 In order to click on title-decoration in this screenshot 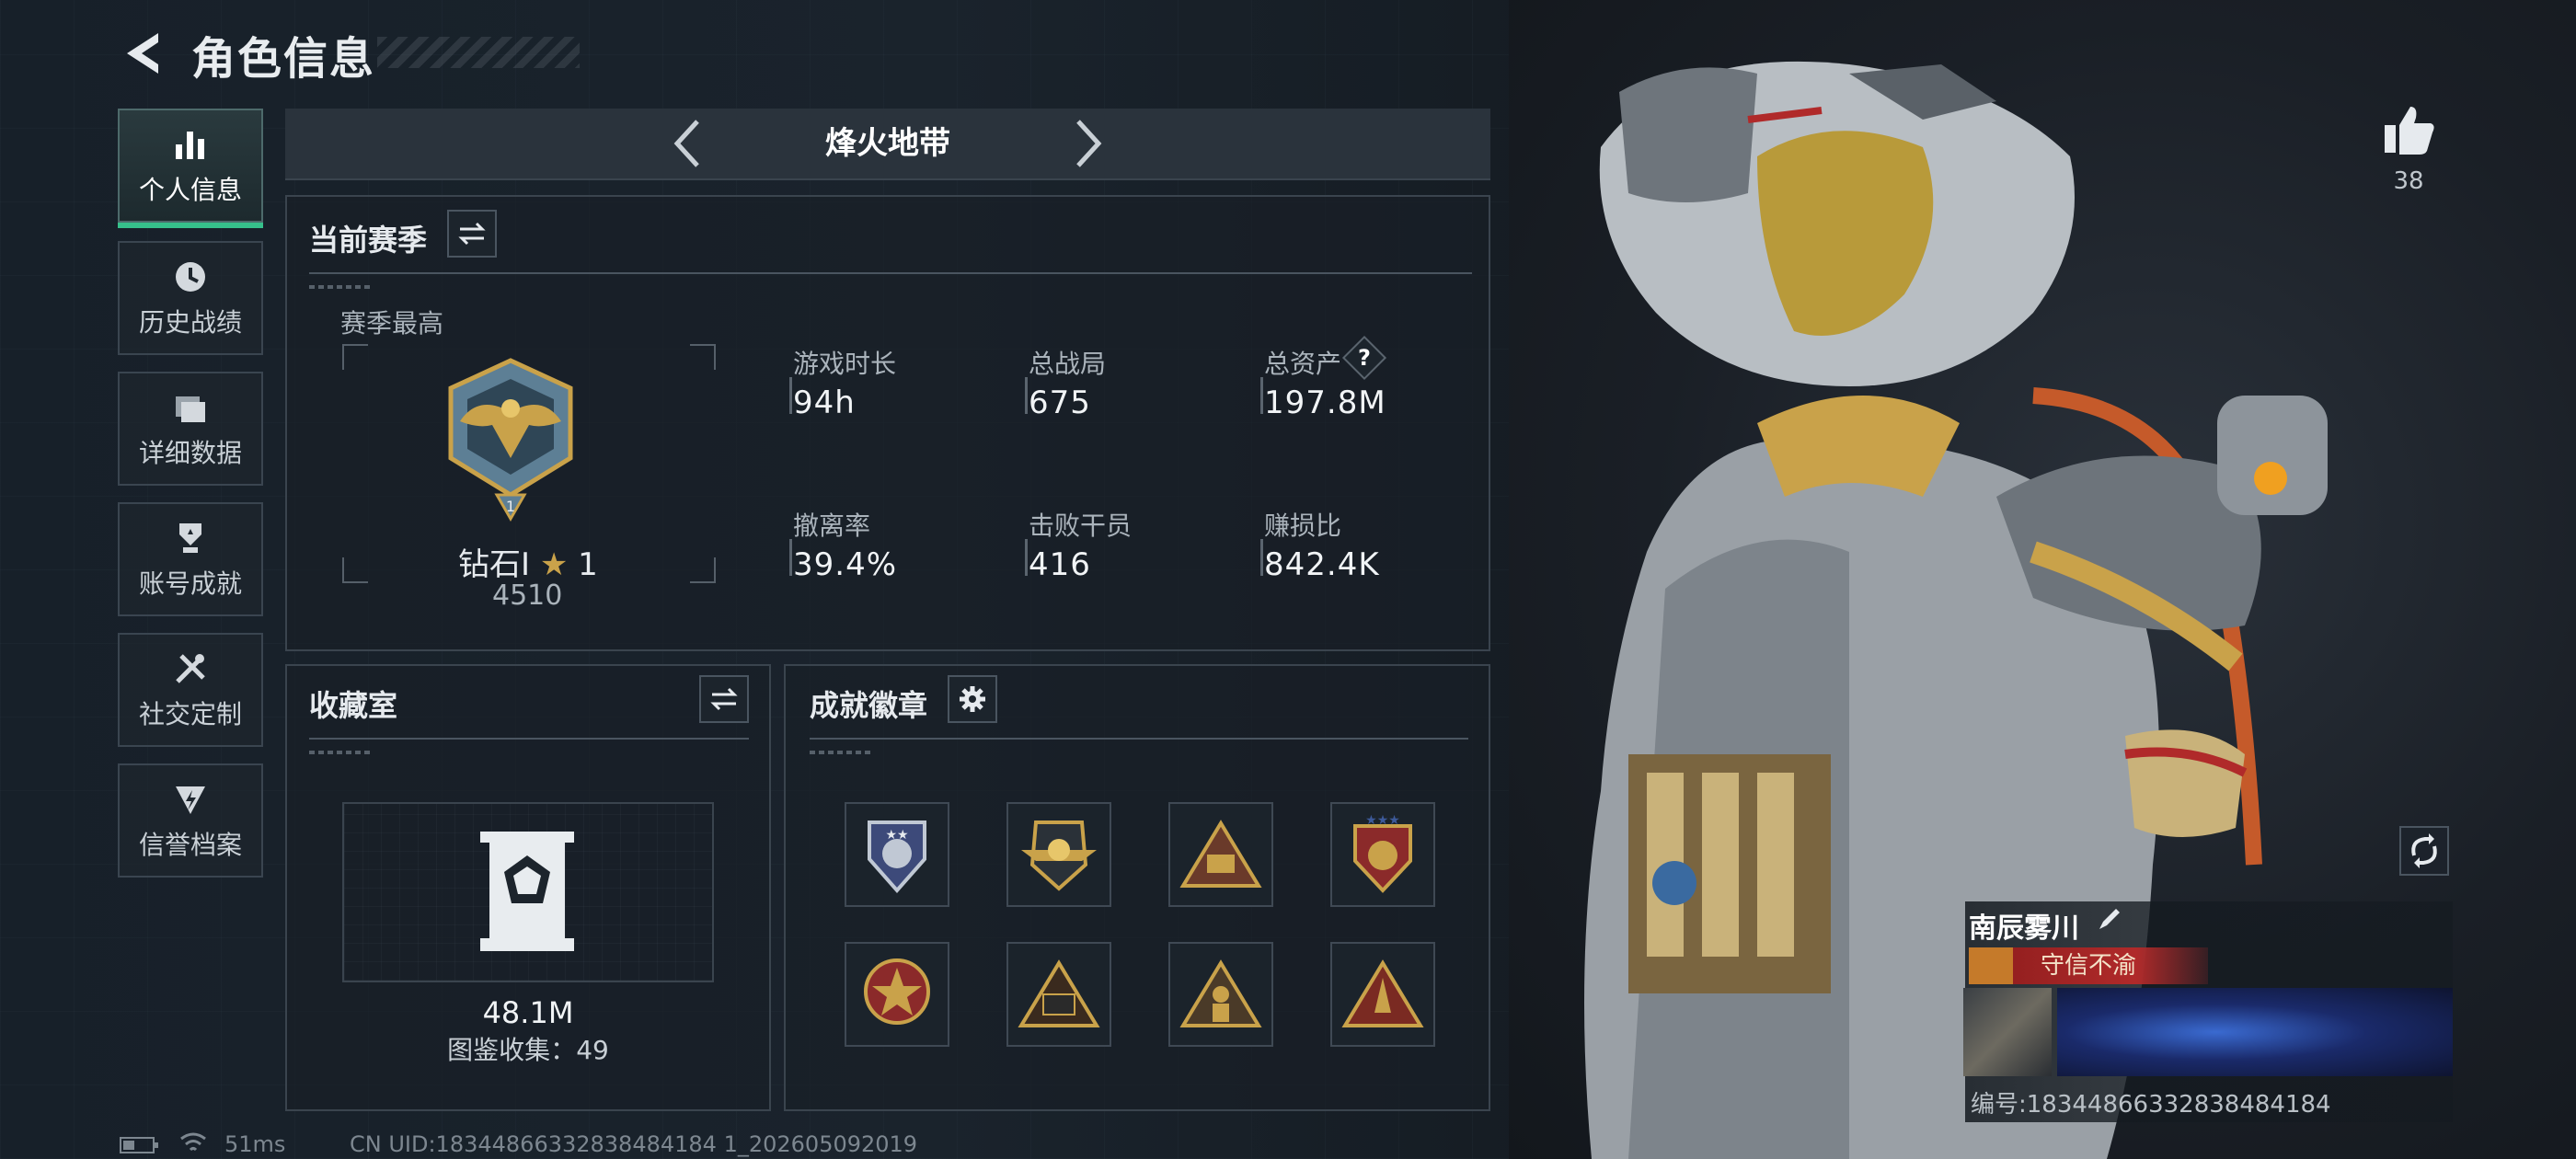, I will do `click(478, 52)`.